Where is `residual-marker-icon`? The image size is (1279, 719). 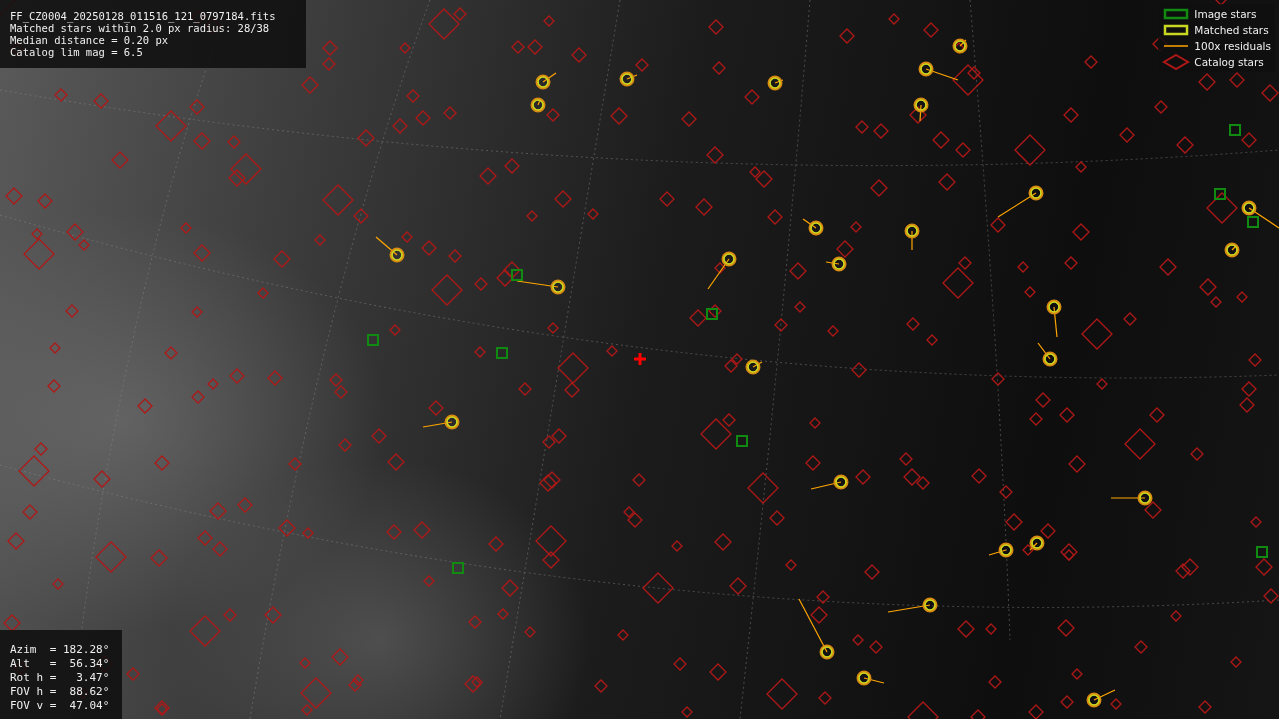
residual-marker-icon is located at coordinates (1176, 46).